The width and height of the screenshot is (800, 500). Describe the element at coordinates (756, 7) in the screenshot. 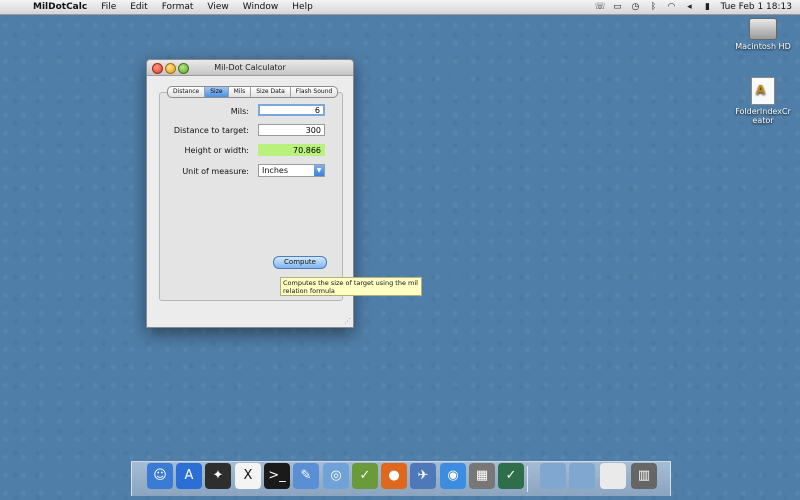

I see `menu-clock: Tue Feb 1 18:13` at that location.